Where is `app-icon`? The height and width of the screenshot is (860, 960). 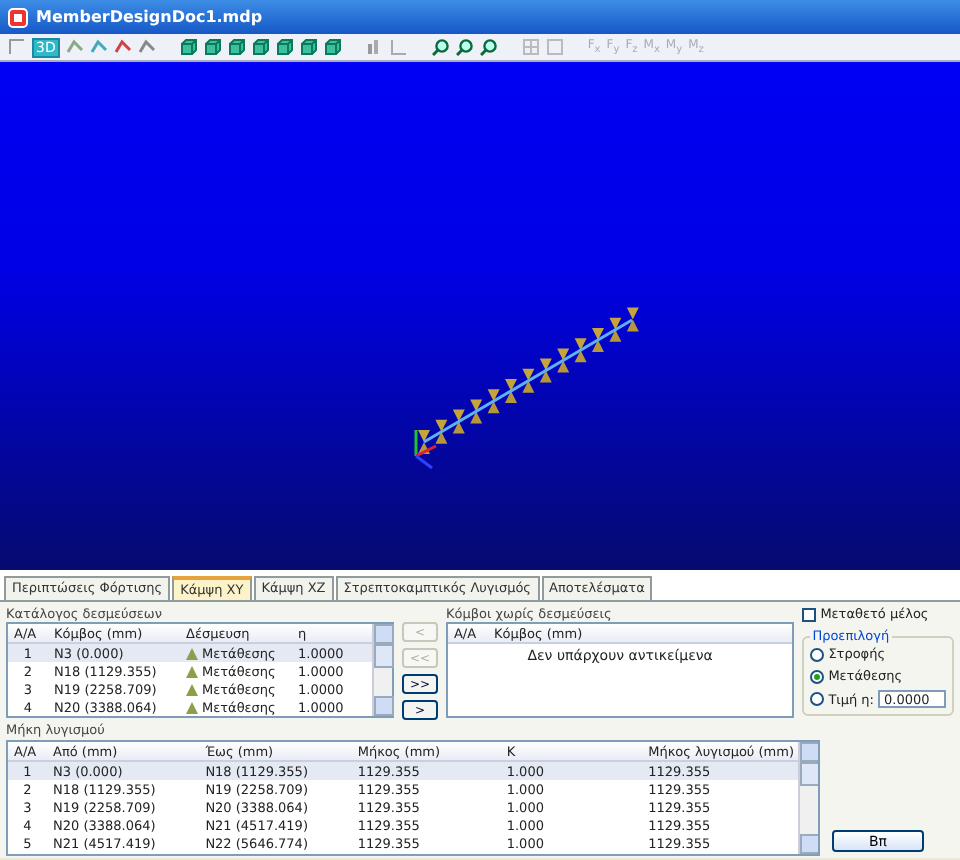 app-icon is located at coordinates (18, 17).